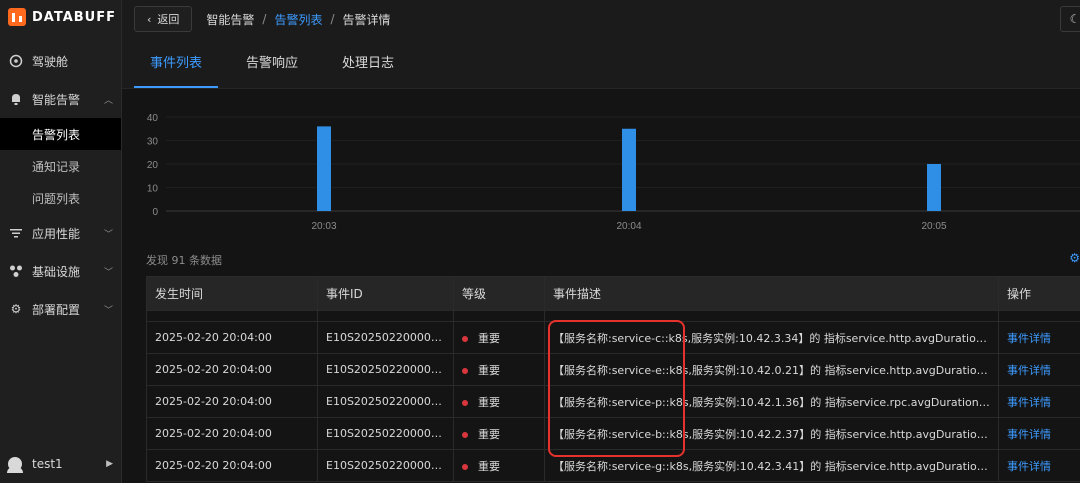 Image resolution: width=1080 pixels, height=483 pixels. What do you see at coordinates (155, 212) in the screenshot?
I see `y-tick-label: 0` at bounding box center [155, 212].